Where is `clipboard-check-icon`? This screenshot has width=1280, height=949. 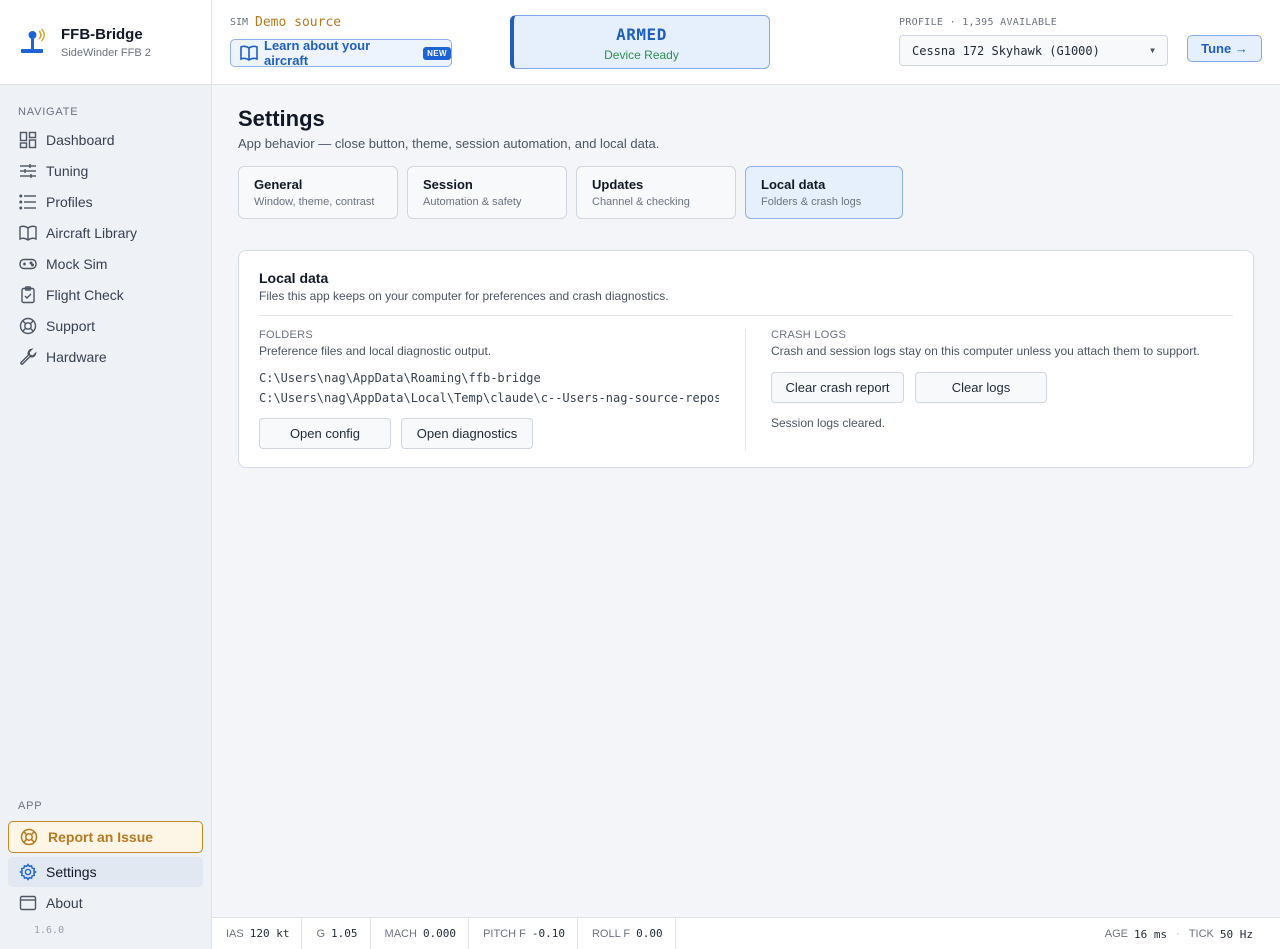
clipboard-check-icon is located at coordinates (28, 295).